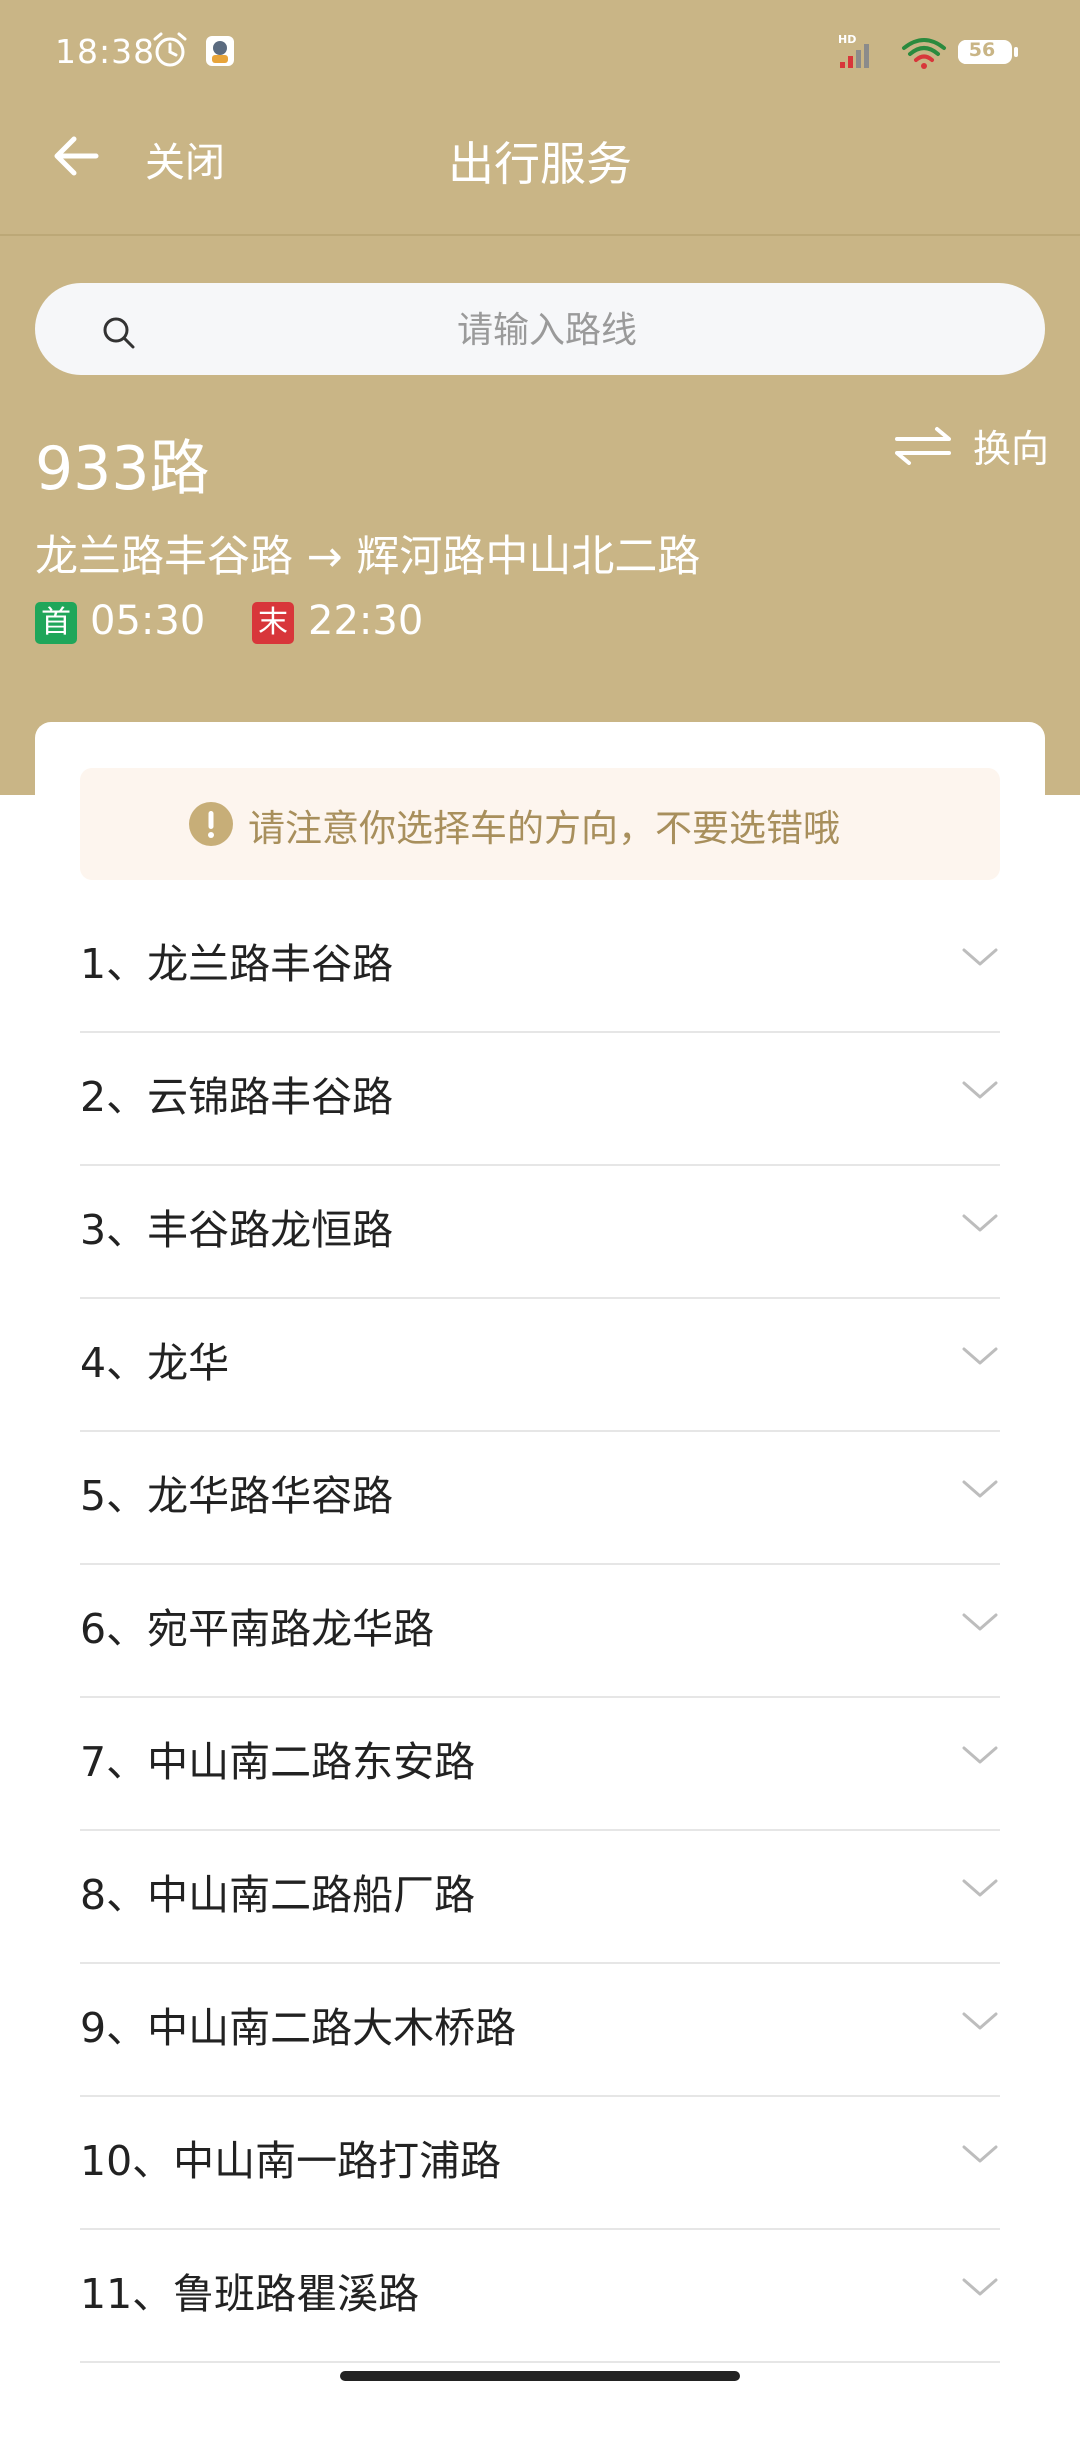 This screenshot has height=2442, width=1080. Describe the element at coordinates (122, 469) in the screenshot. I see `route-number: 933路` at that location.